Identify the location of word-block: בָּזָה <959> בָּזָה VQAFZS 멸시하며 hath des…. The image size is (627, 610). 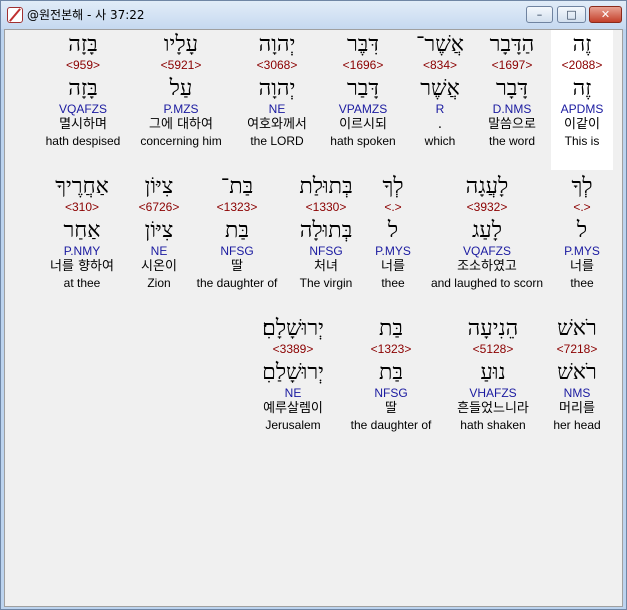
(83, 90).